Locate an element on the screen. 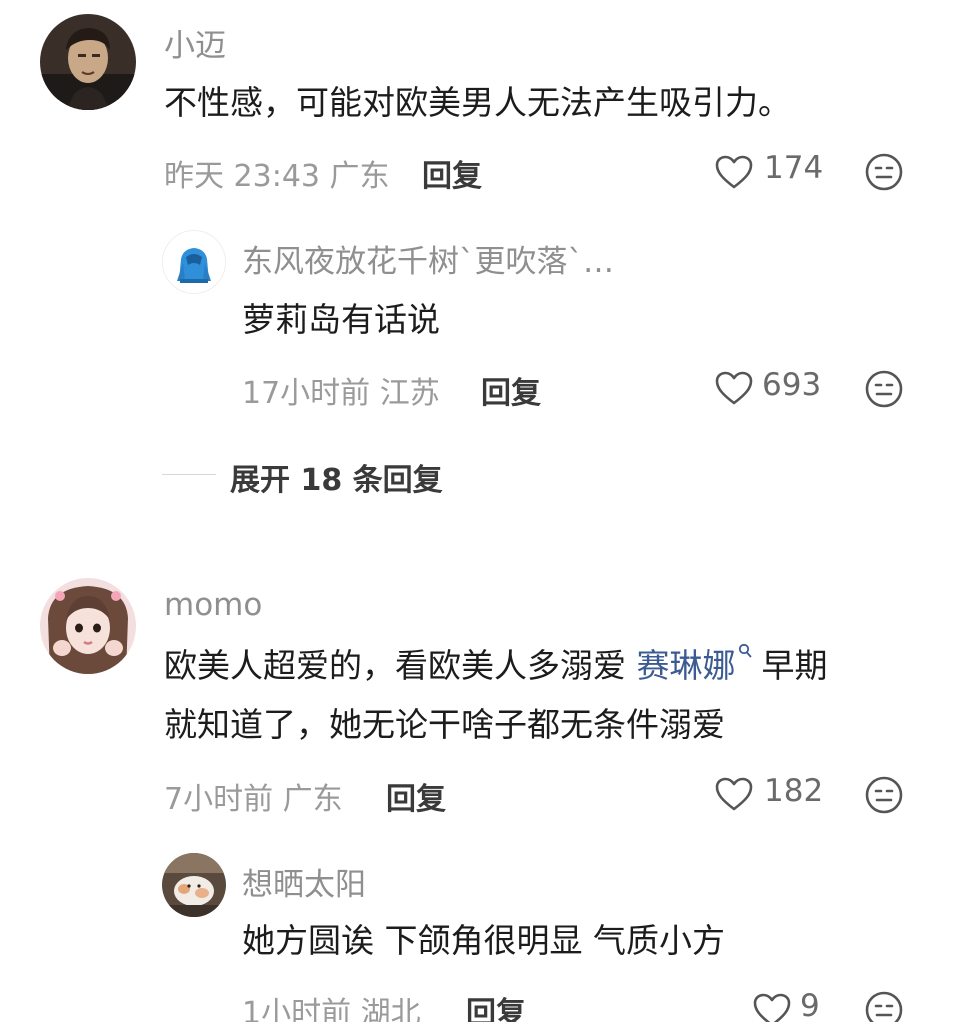 This screenshot has height=1022, width=960. comment-text-line: 就知道了，她无论干啥子都无条件溺爱 is located at coordinates (444, 724).